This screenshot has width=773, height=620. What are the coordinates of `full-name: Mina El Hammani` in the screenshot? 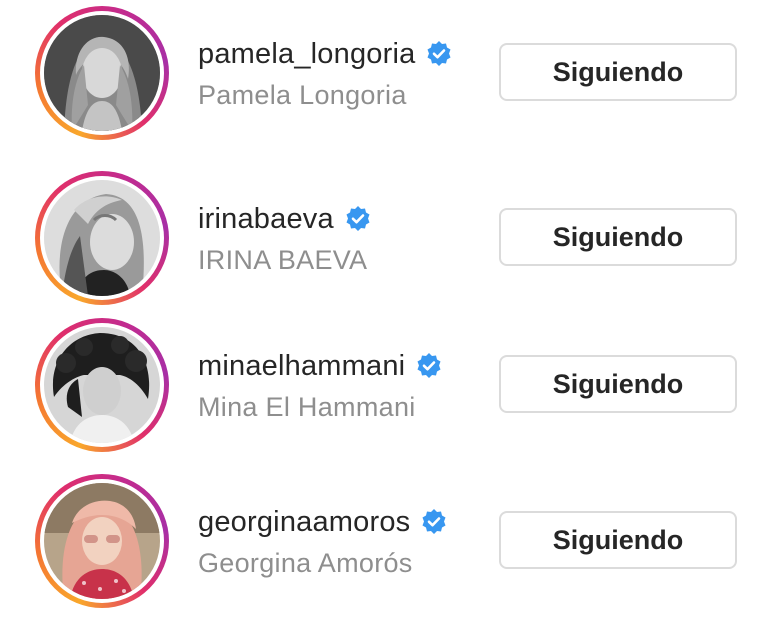 It's located at (307, 407).